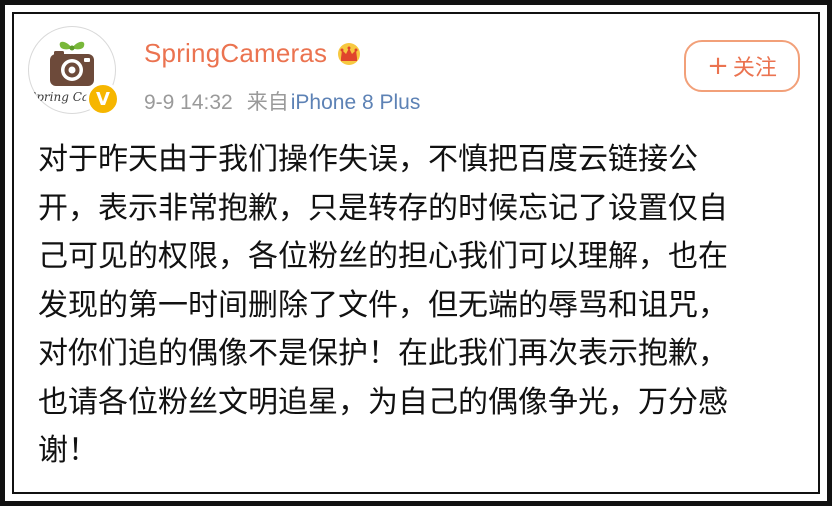 This screenshot has height=506, width=832. Describe the element at coordinates (235, 53) in the screenshot. I see `author-name: SpringCameras` at that location.